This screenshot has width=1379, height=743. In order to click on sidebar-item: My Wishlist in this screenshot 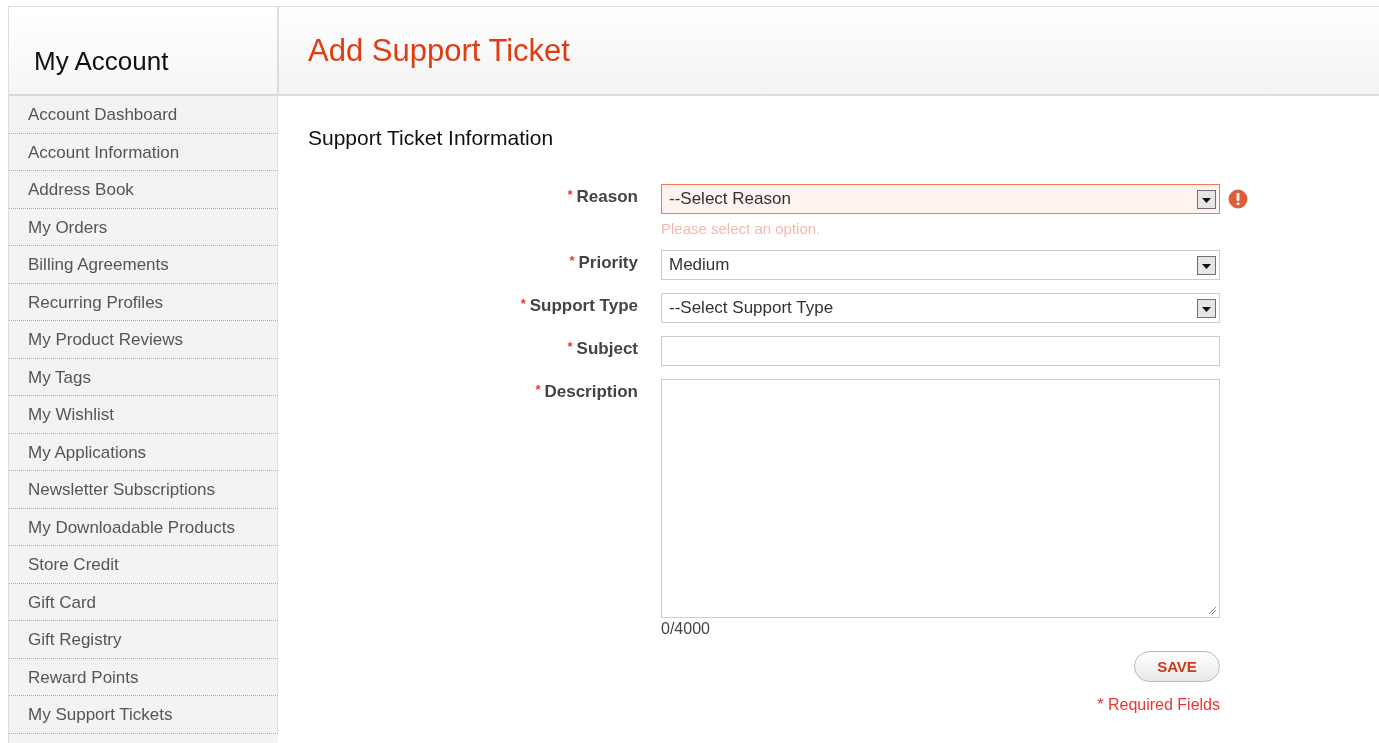, I will do `click(143, 415)`.